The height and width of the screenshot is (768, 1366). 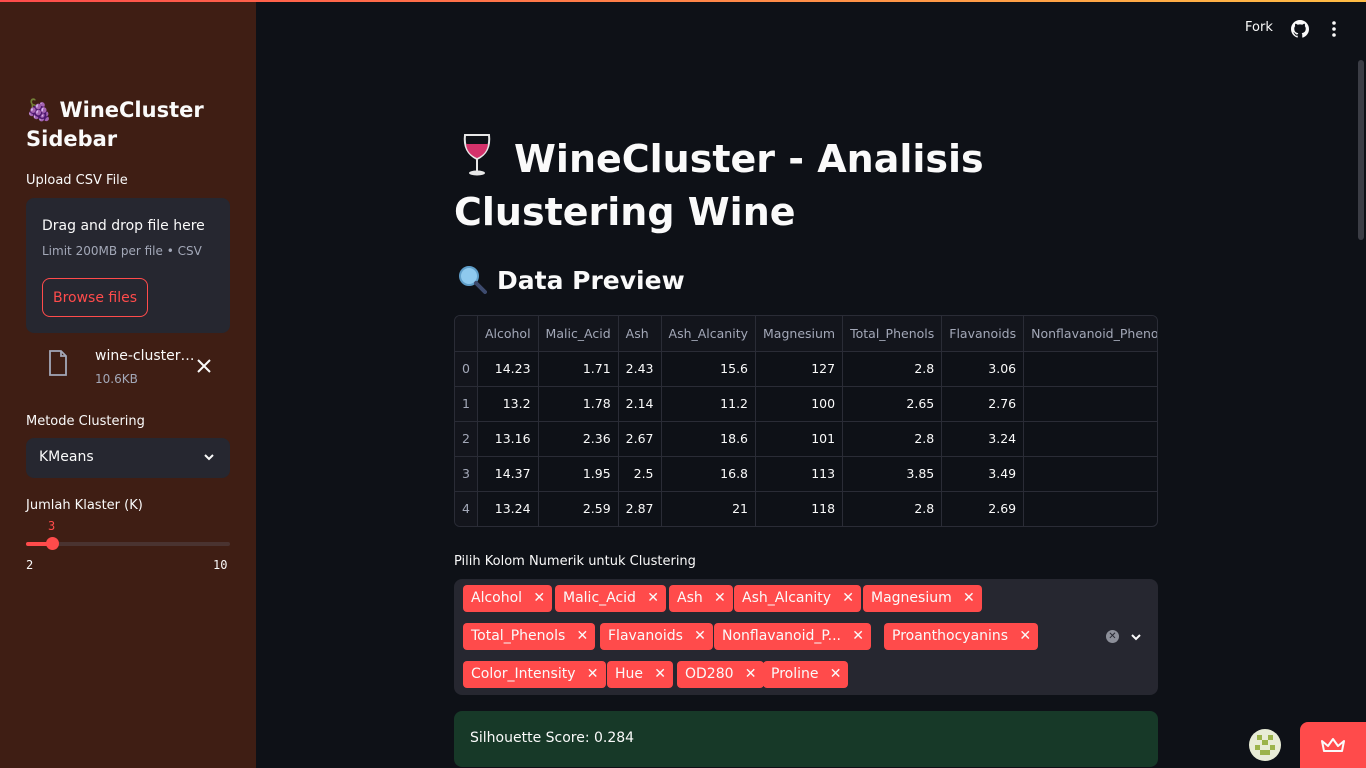 What do you see at coordinates (466, 369) in the screenshot?
I see `row-index: 0` at bounding box center [466, 369].